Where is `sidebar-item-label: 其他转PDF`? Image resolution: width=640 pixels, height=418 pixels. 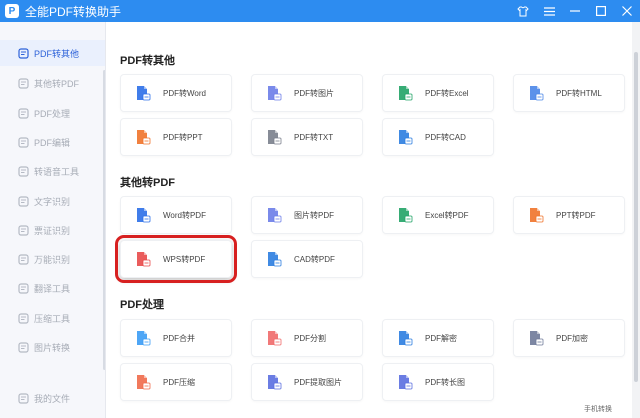
sidebar-item-label: 其他转PDF is located at coordinates (57, 83).